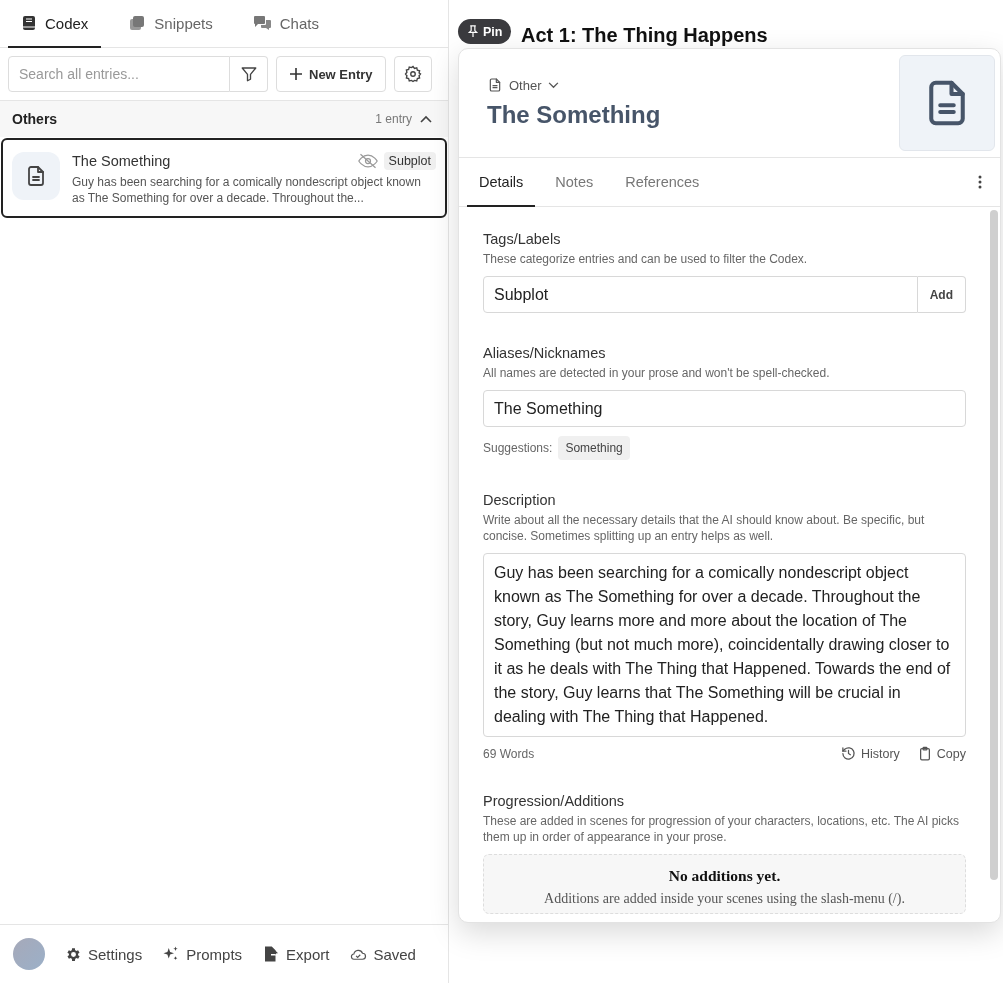 The height and width of the screenshot is (983, 1003). I want to click on settings-button, so click(412, 74).